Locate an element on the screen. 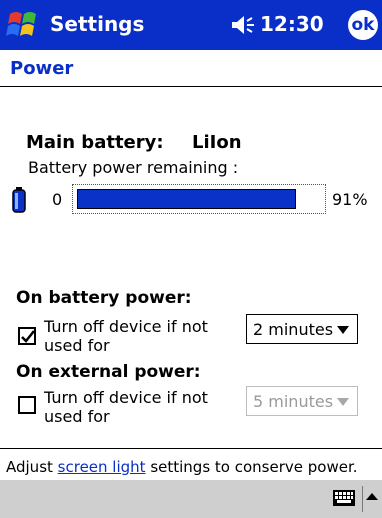 The height and width of the screenshot is (518, 382). battery-timeout-dropdown: 2 minutes is located at coordinates (302, 329).